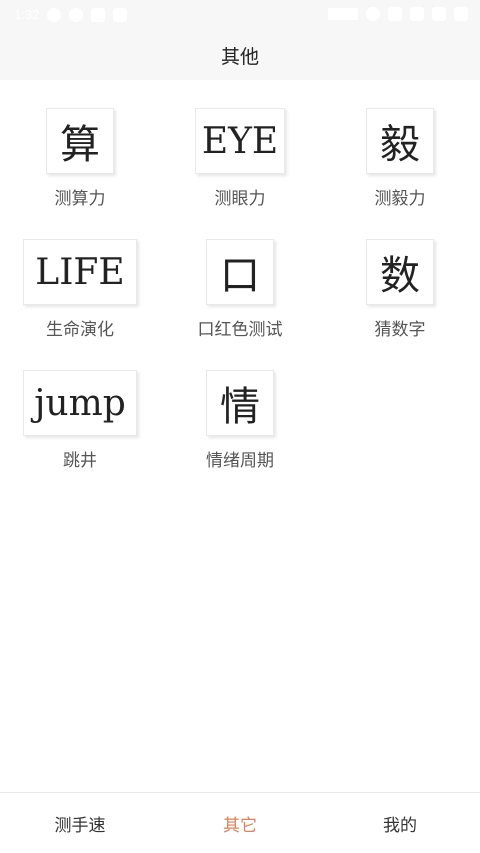 The image size is (480, 853). What do you see at coordinates (240, 141) in the screenshot?
I see `eye-tile: EYE` at bounding box center [240, 141].